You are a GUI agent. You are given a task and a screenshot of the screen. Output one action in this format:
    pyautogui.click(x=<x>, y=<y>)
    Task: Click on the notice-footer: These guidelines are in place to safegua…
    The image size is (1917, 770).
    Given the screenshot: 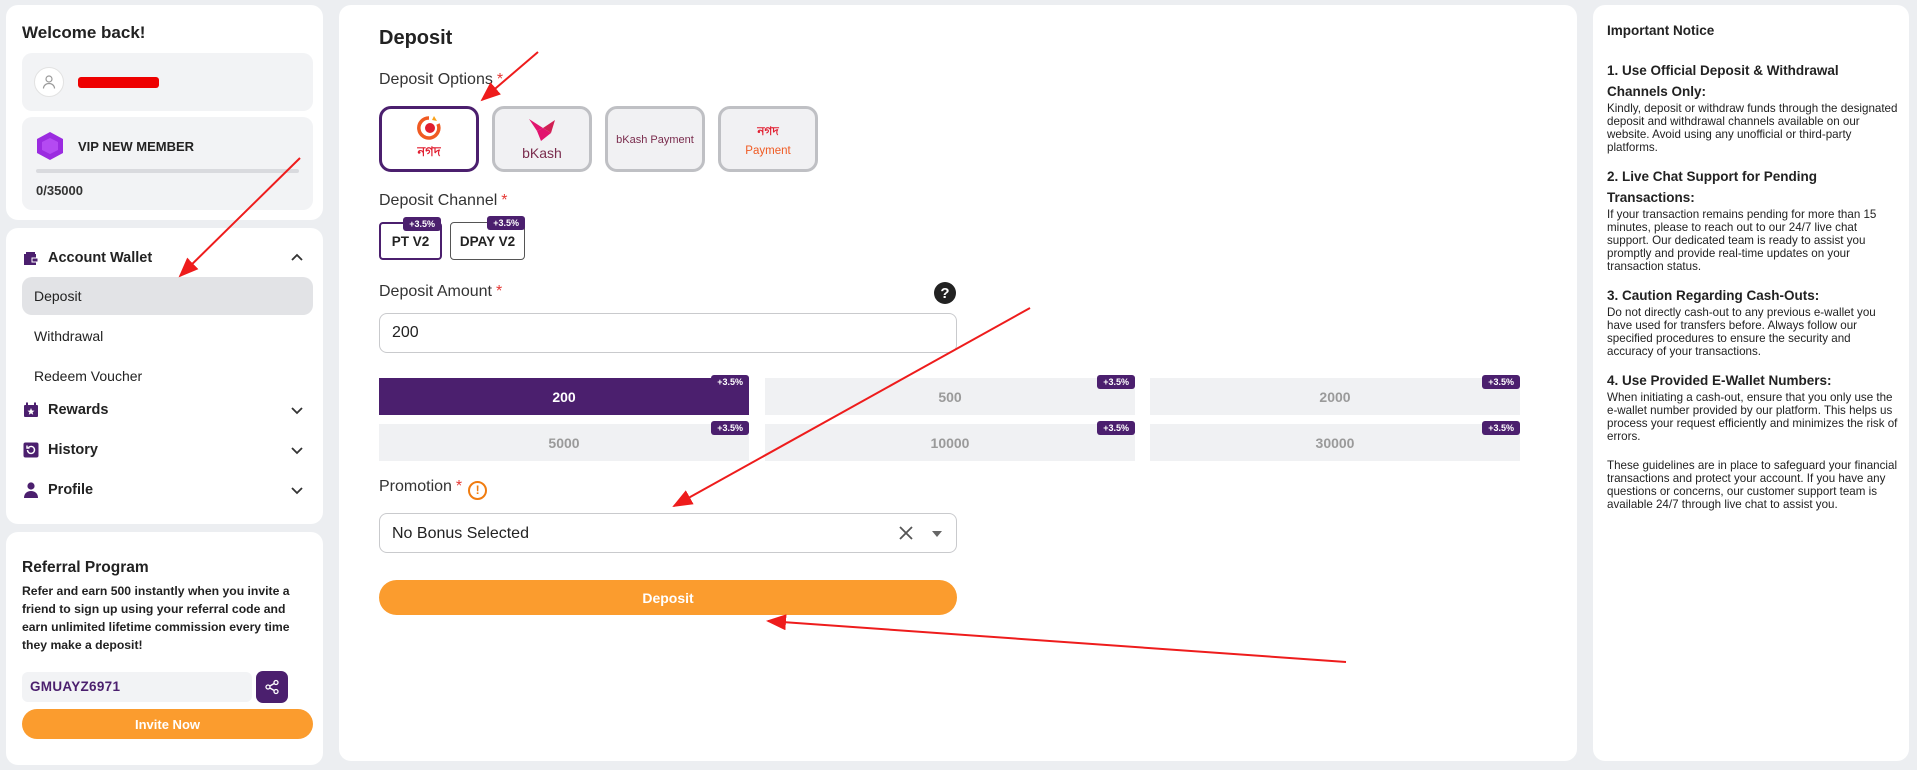 What is the action you would take?
    pyautogui.click(x=1752, y=485)
    